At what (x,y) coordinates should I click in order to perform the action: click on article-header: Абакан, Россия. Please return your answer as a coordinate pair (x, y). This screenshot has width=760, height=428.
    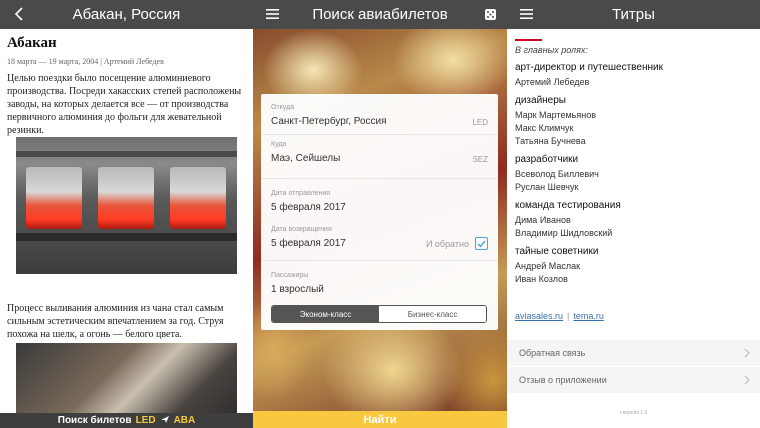
    Looking at the image, I should click on (126, 14).